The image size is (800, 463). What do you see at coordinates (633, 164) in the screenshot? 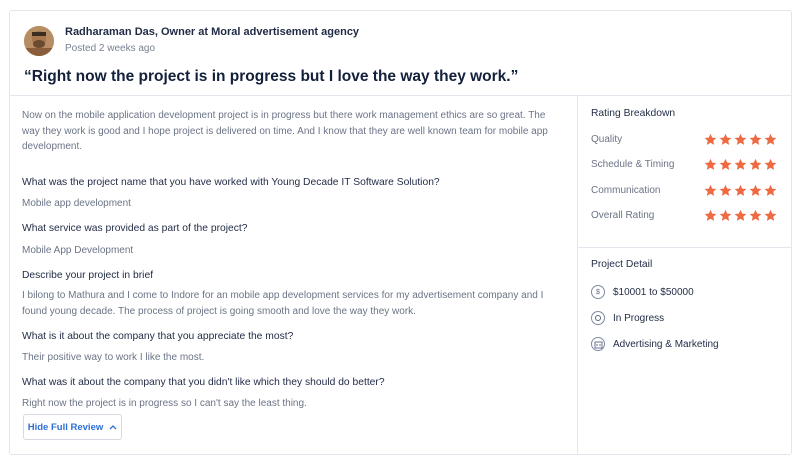
I see `rating-label-schedule: Schedule & Timing` at bounding box center [633, 164].